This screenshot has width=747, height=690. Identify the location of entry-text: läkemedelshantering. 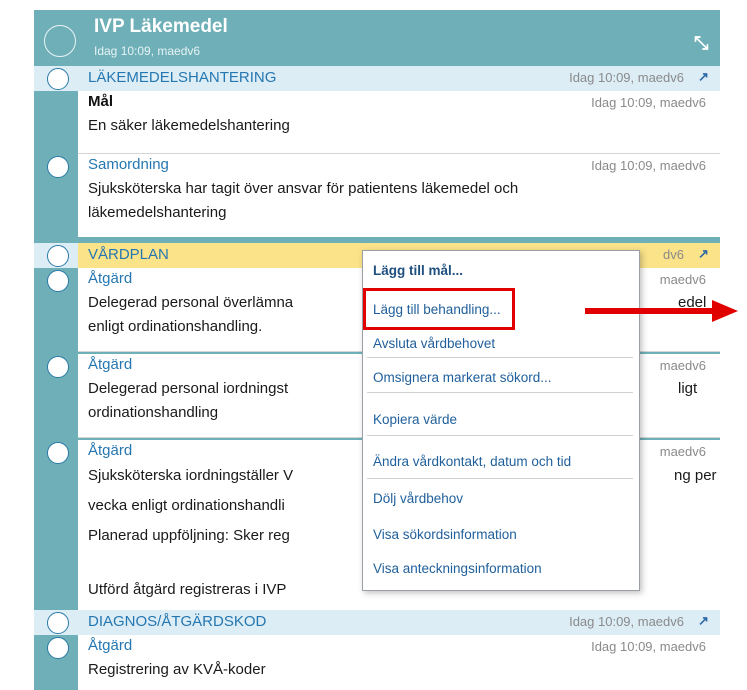
(157, 212).